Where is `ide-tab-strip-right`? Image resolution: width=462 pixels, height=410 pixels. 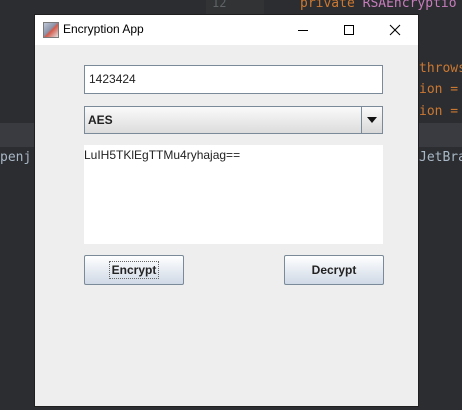
ide-tab-strip-right is located at coordinates (440, 135).